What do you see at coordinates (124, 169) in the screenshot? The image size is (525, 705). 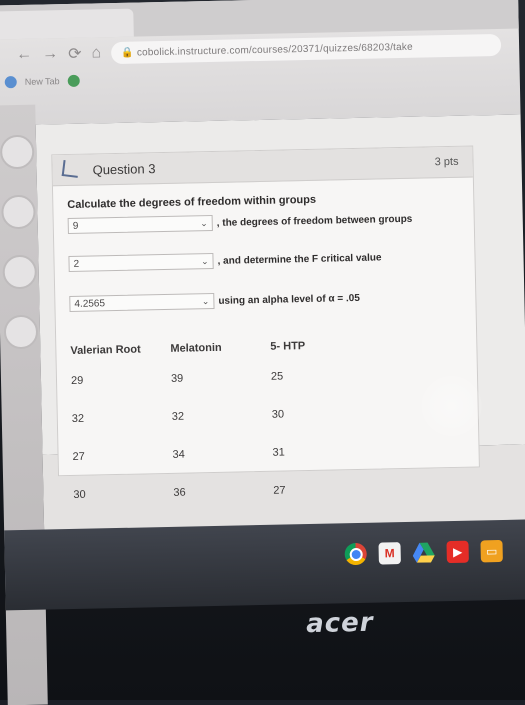 I see `question-title: Question 3` at bounding box center [124, 169].